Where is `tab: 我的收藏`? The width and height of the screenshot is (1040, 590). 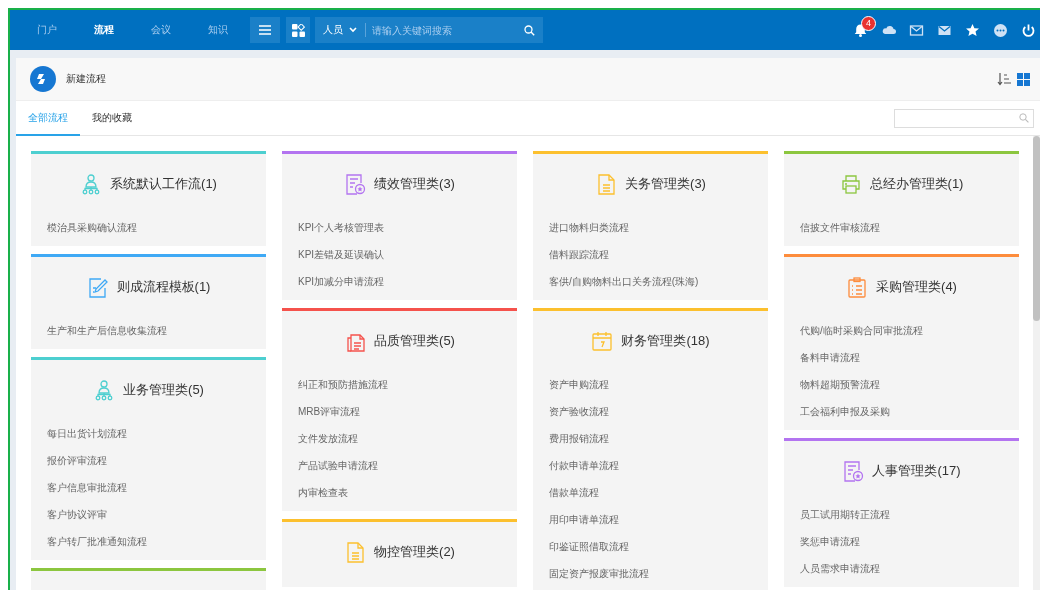
tab: 我的收藏 is located at coordinates (112, 118).